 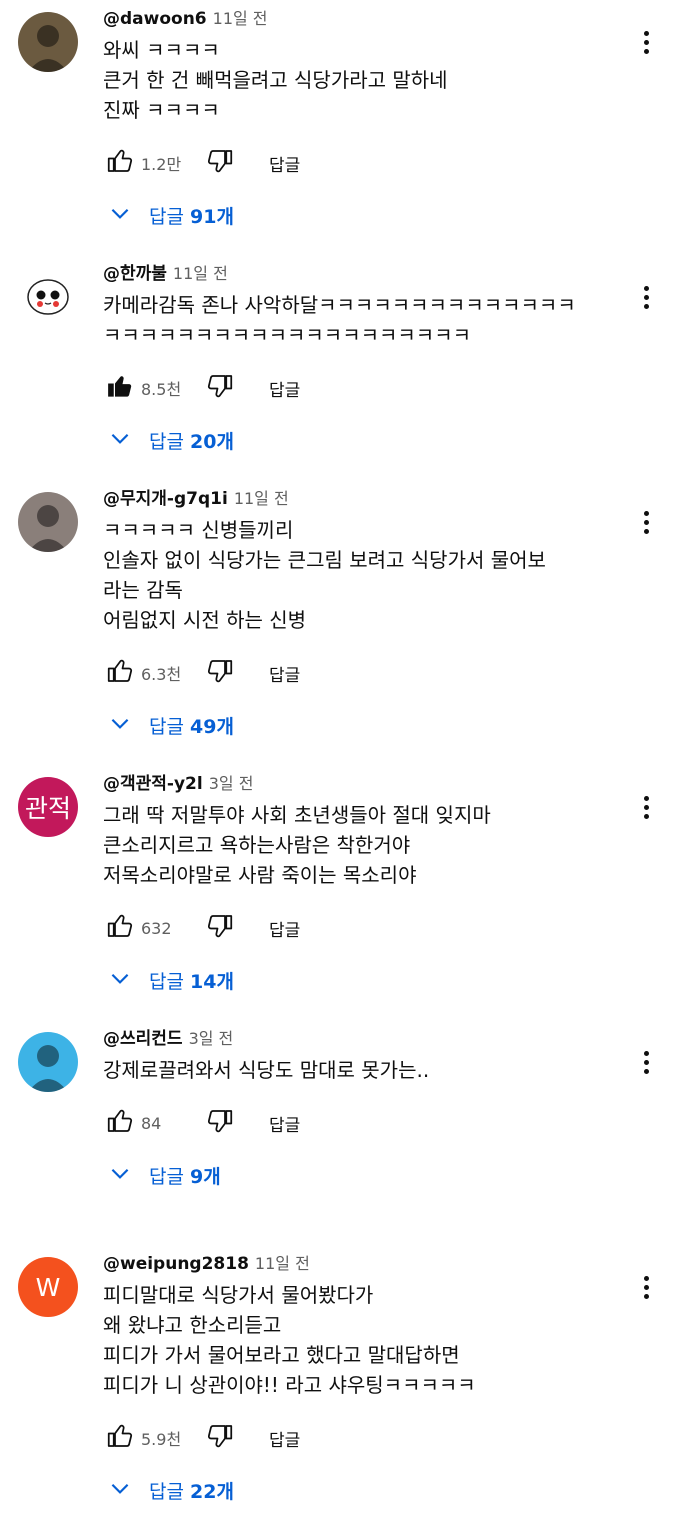 I want to click on avatar: 관적, so click(x=48, y=807).